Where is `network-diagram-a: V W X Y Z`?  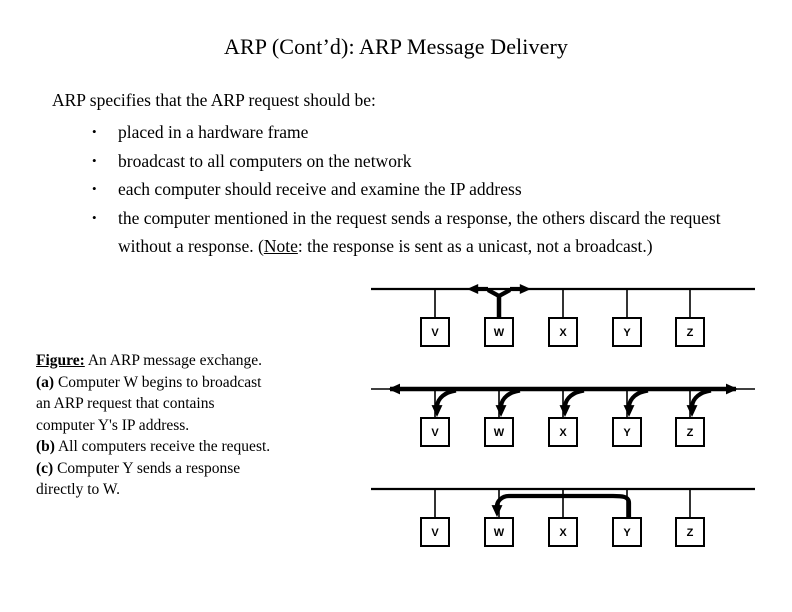
network-diagram-a: V W X Y Z is located at coordinates (563, 315).